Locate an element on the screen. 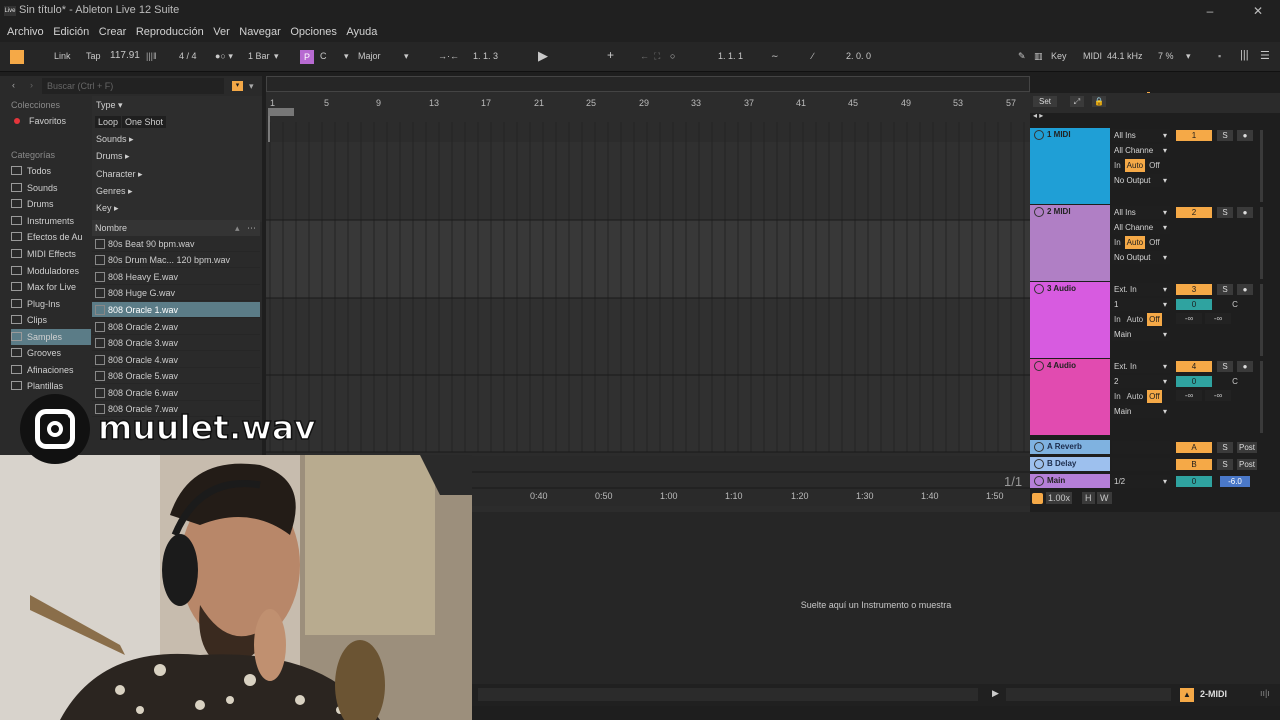 This screenshot has height=720, width=1280. time-signature-field: 4 / 4 is located at coordinates (188, 56).